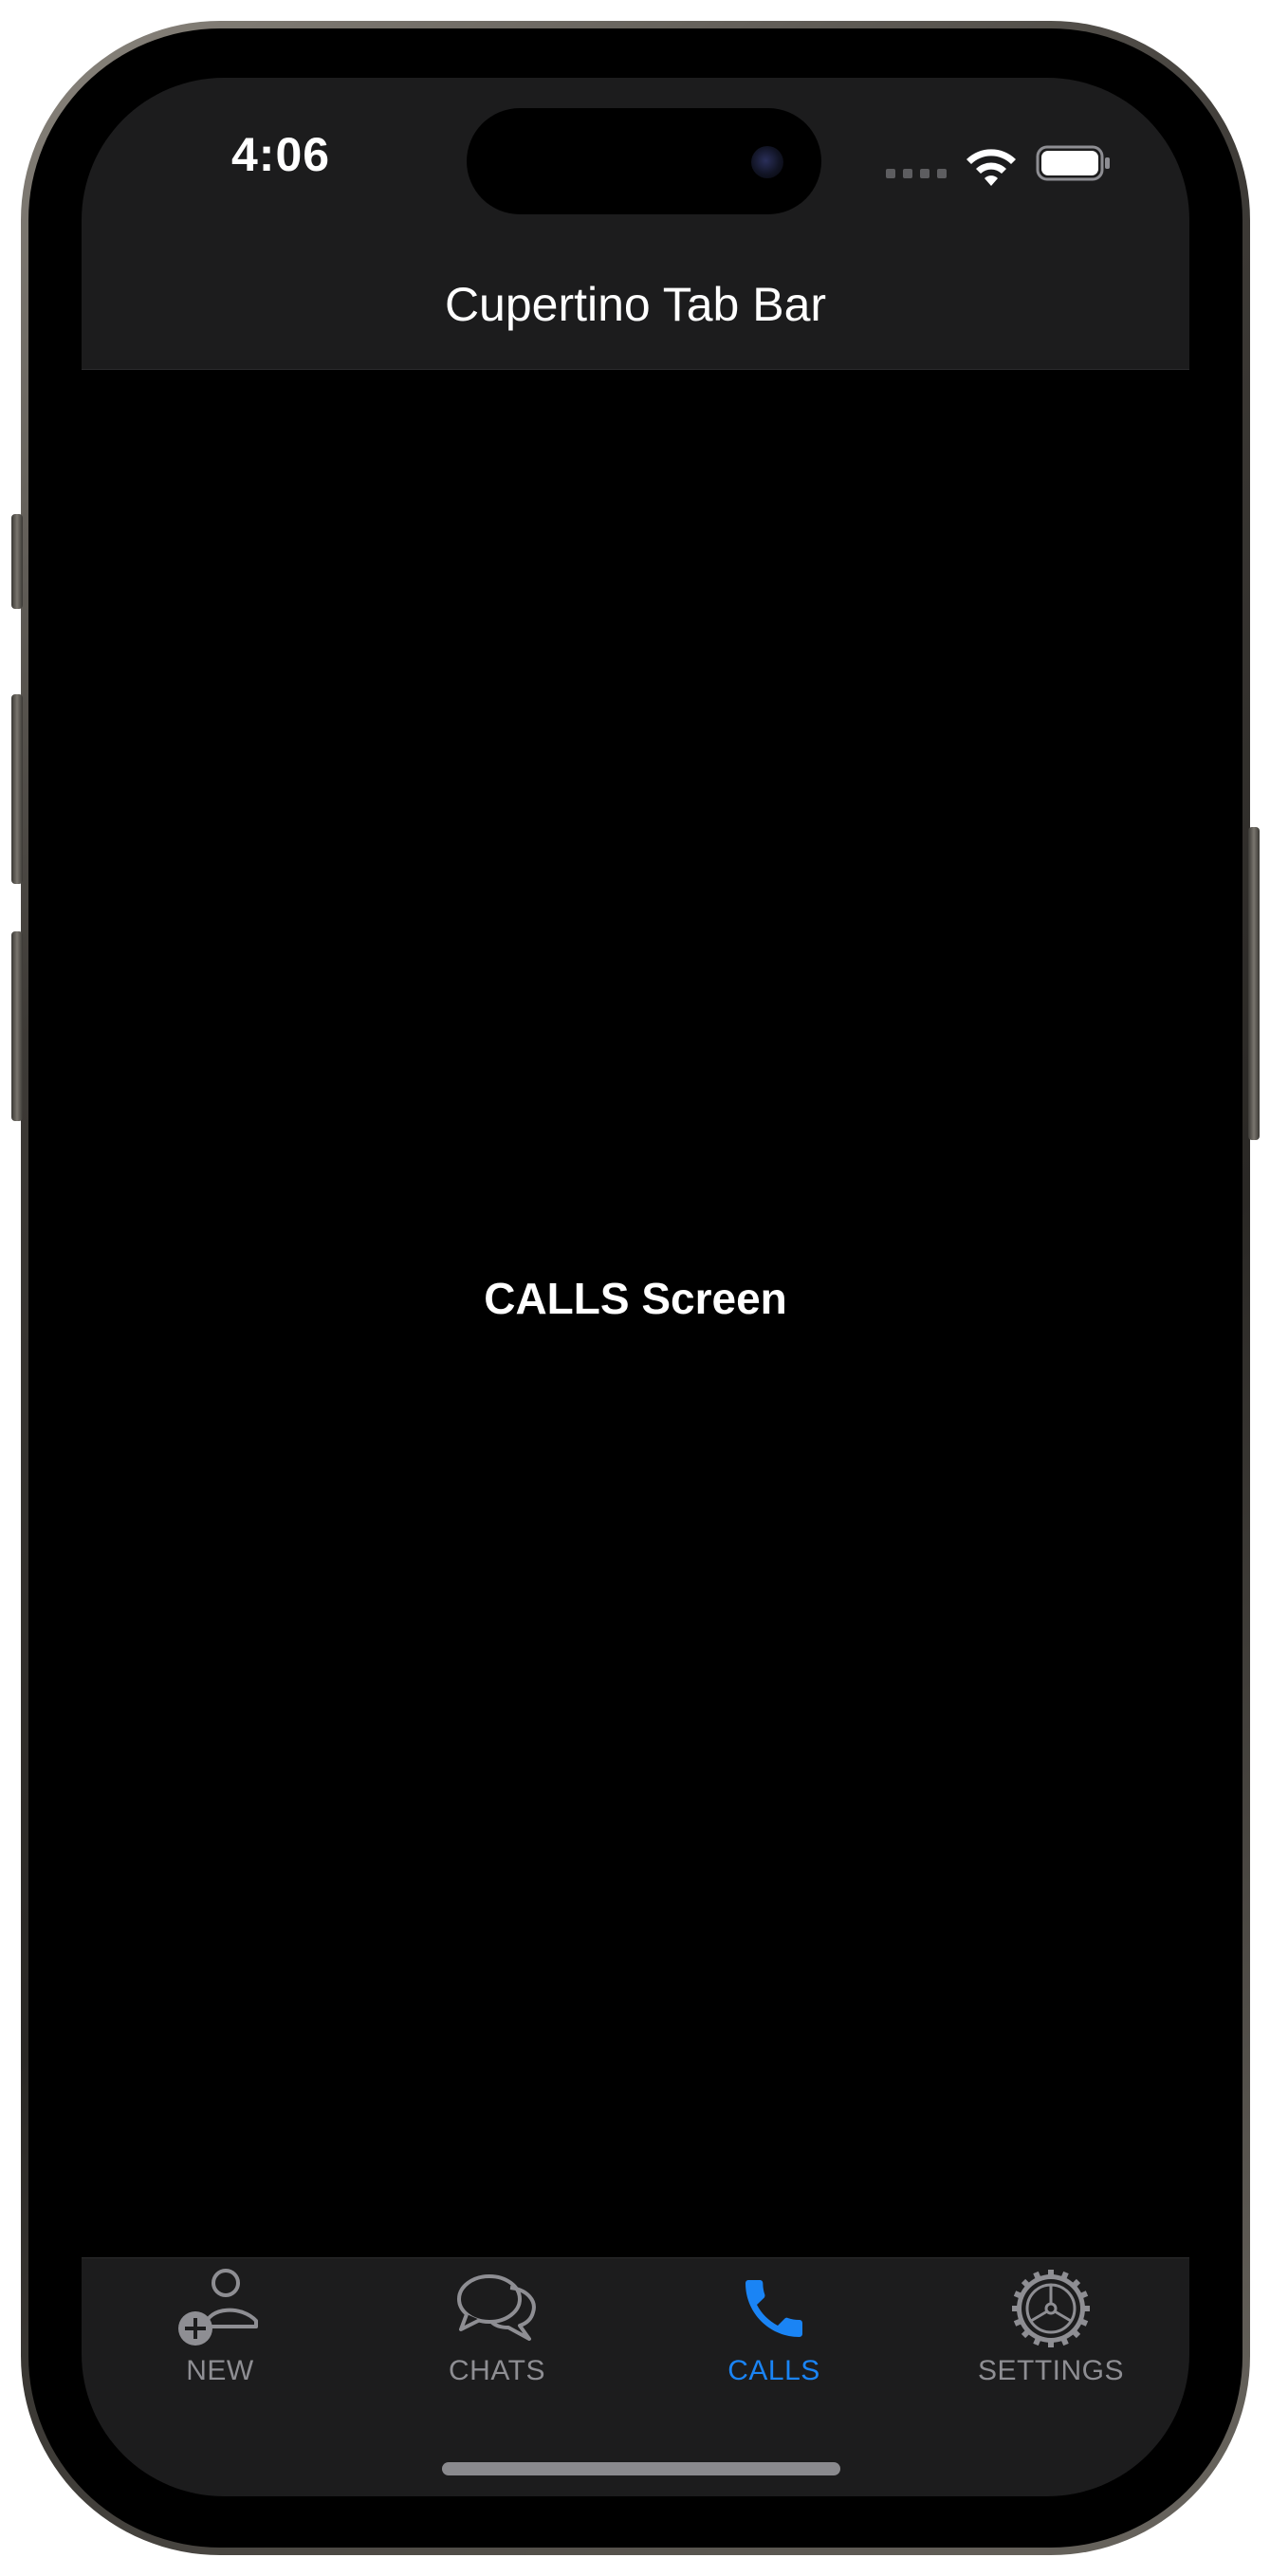 The image size is (1270, 2576). I want to click on tab-settings: SETTINGS, so click(1050, 2377).